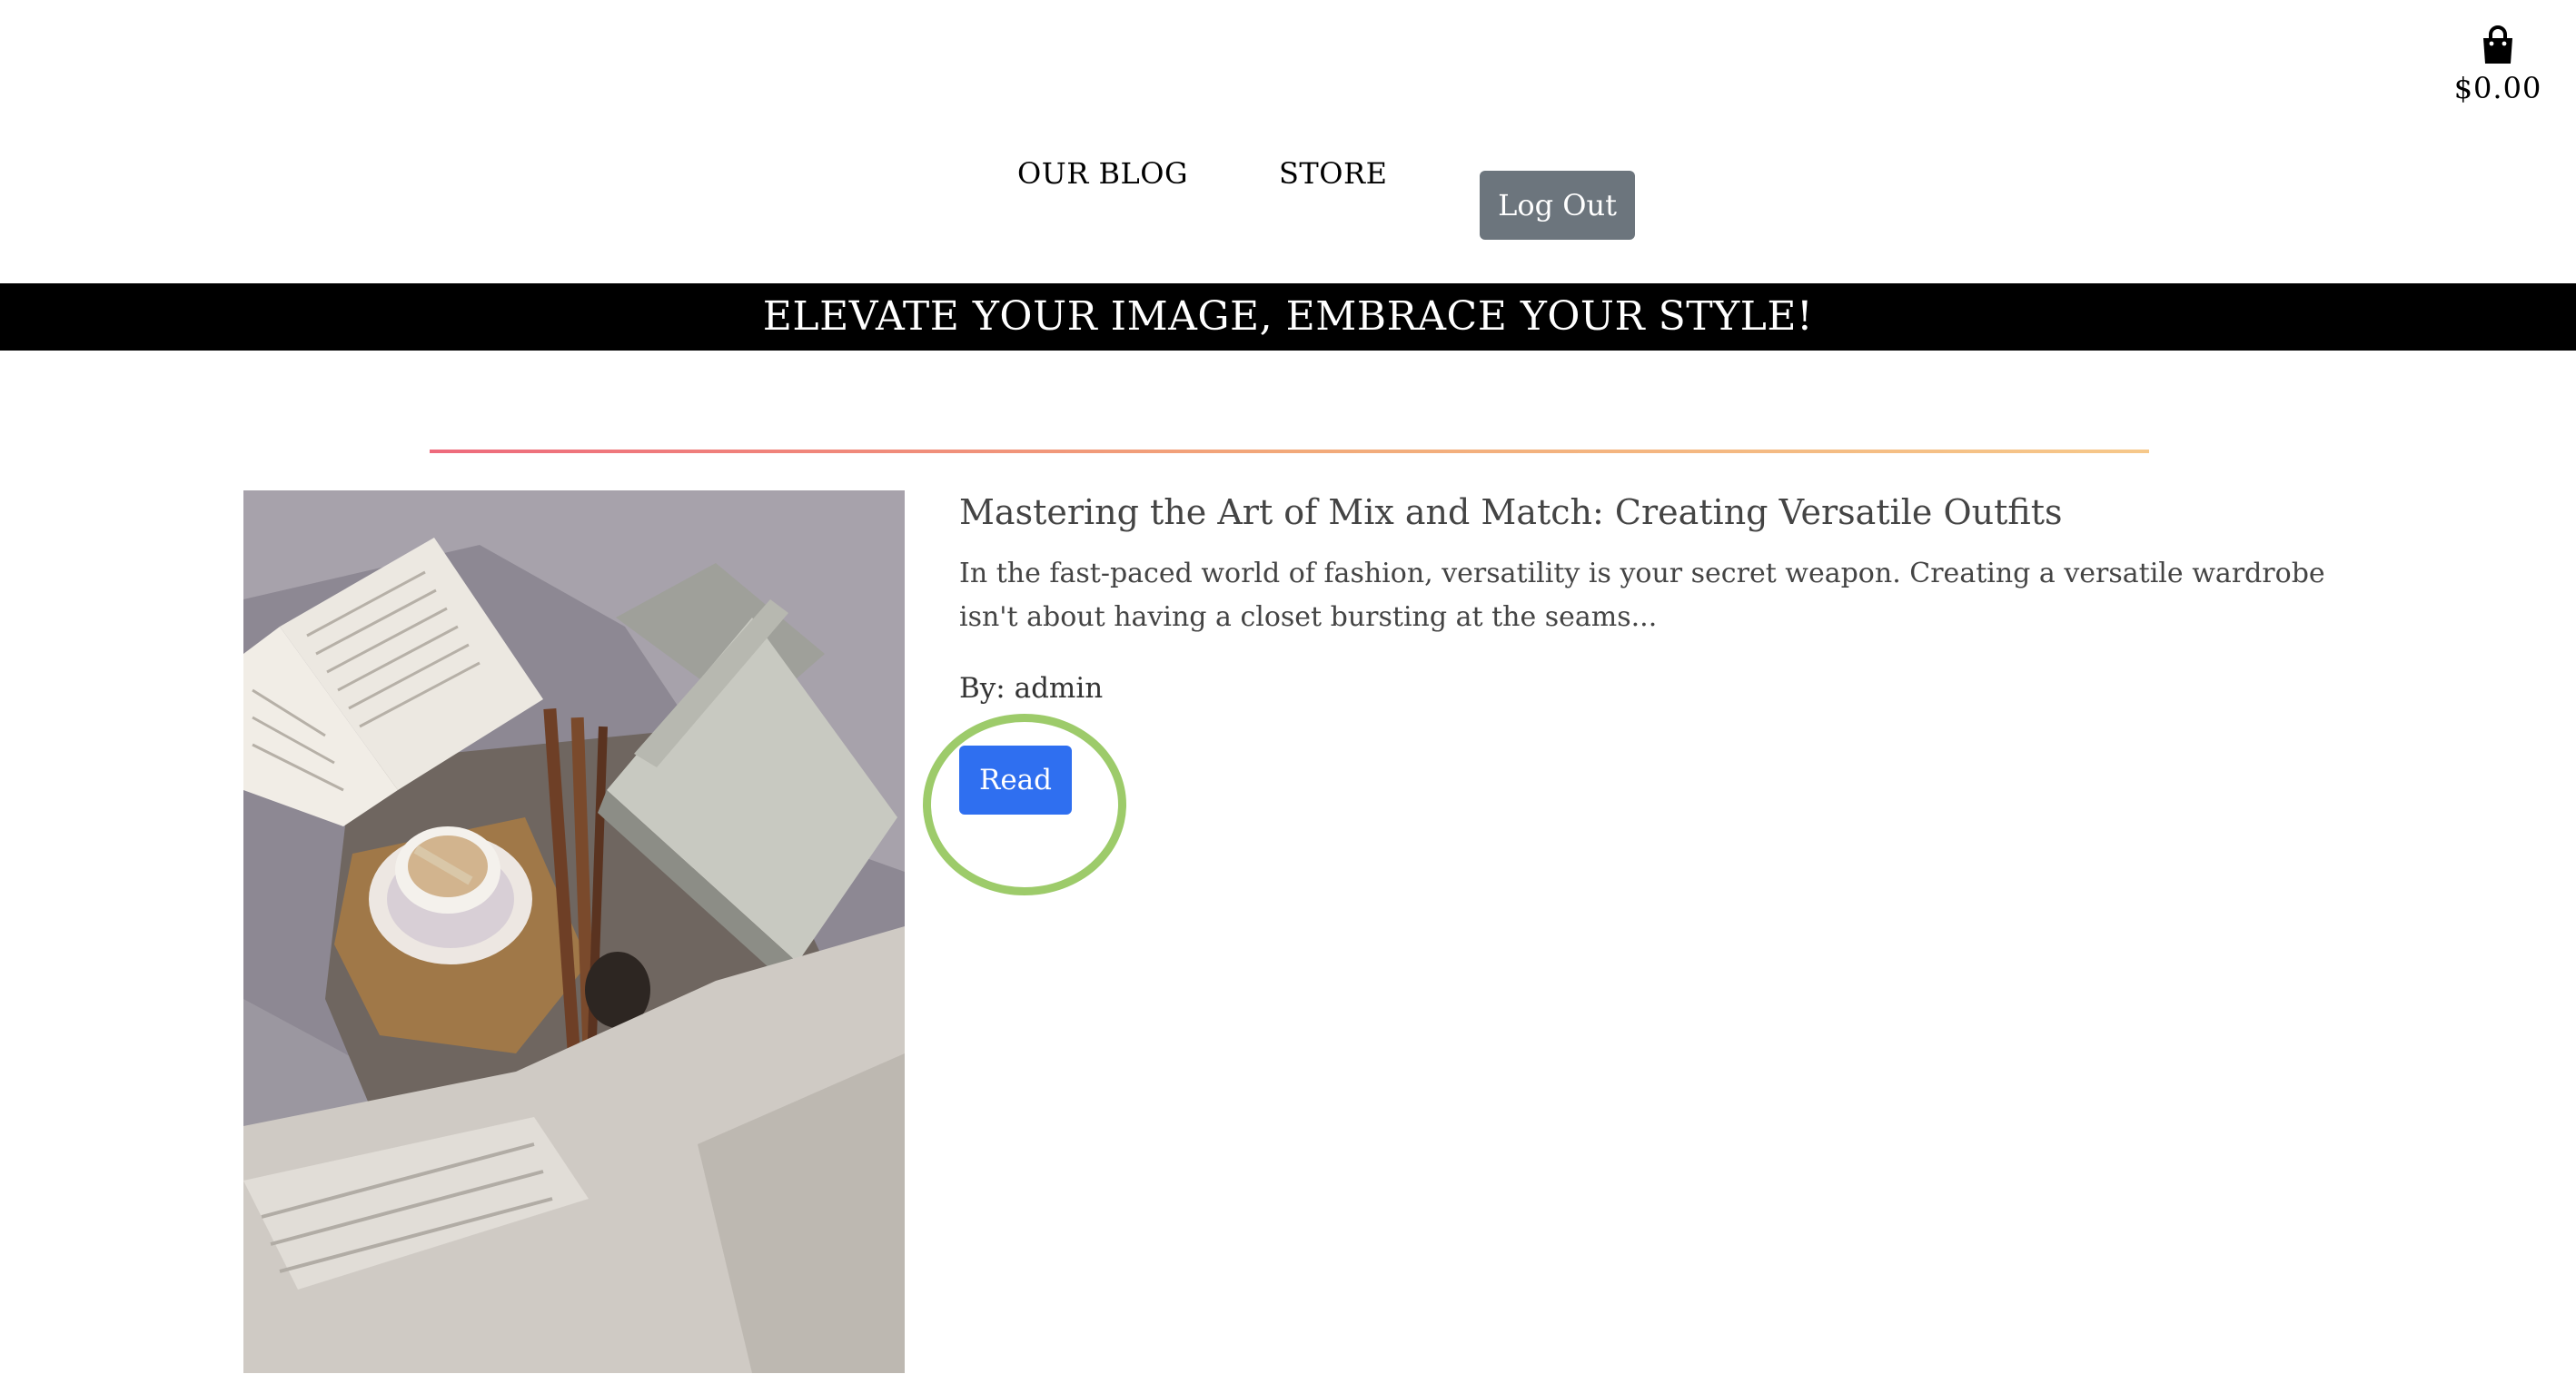 This screenshot has width=2576, height=1384. Describe the element at coordinates (2497, 88) in the screenshot. I see `cart-total: $0.00` at that location.